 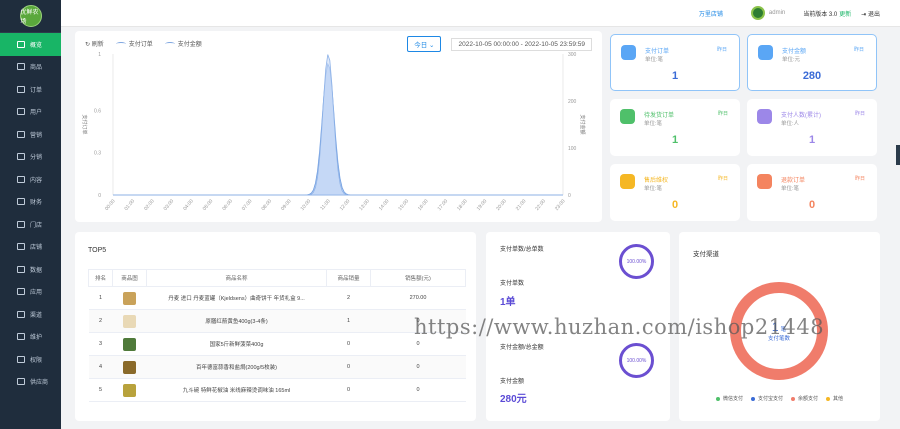 I want to click on sidebar-item-14: 权限, so click(x=30, y=359).